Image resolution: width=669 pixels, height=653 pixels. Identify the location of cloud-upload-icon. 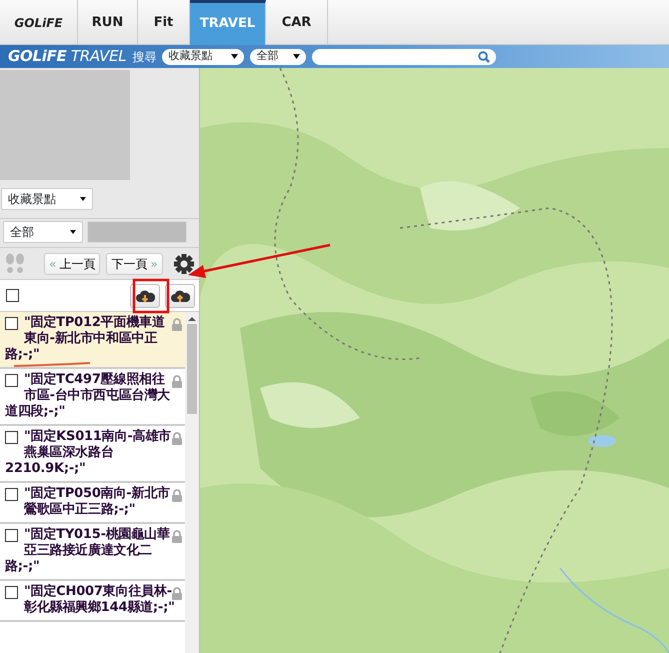
(180, 296).